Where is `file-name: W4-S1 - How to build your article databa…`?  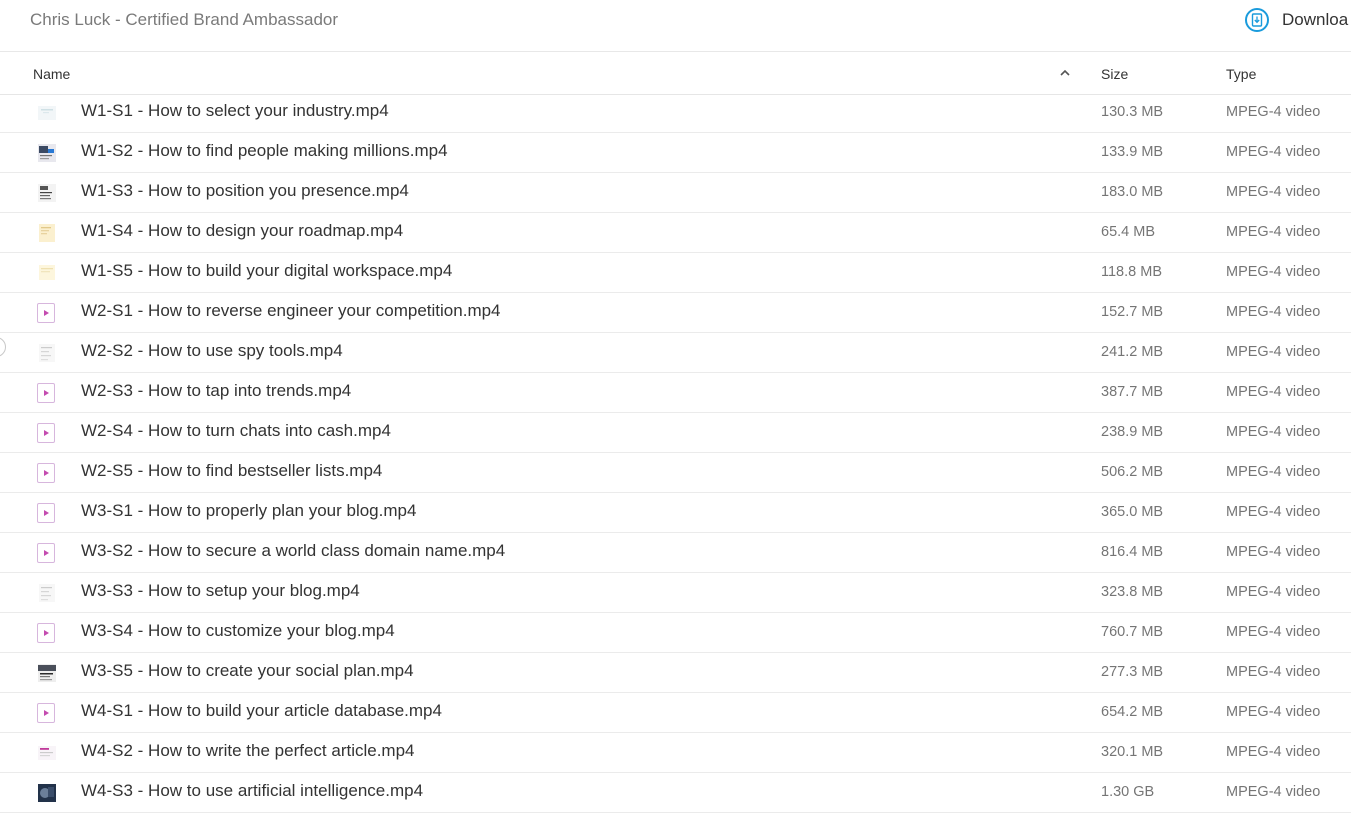 file-name: W4-S1 - How to build your article databa… is located at coordinates (261, 711).